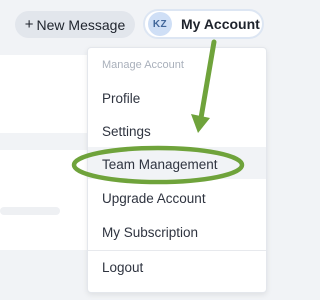  I want to click on new-message-label: New Message, so click(81, 24).